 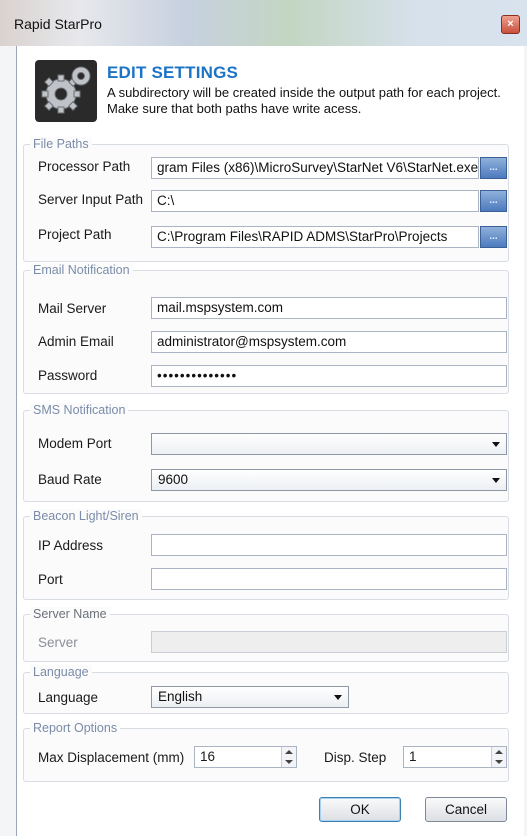 What do you see at coordinates (288, 757) in the screenshot?
I see `max-displacement-spin-buttons` at bounding box center [288, 757].